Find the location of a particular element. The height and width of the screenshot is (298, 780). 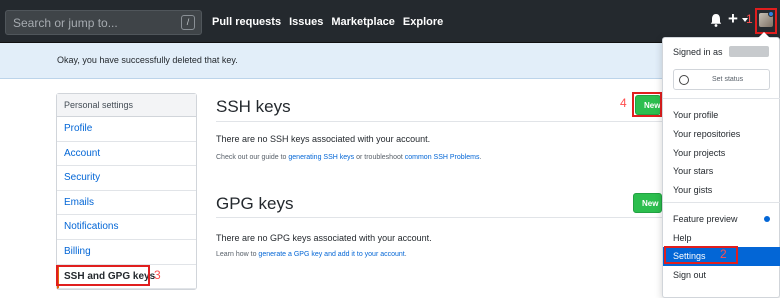

search-input: Search or jump to... / is located at coordinates (103, 22).